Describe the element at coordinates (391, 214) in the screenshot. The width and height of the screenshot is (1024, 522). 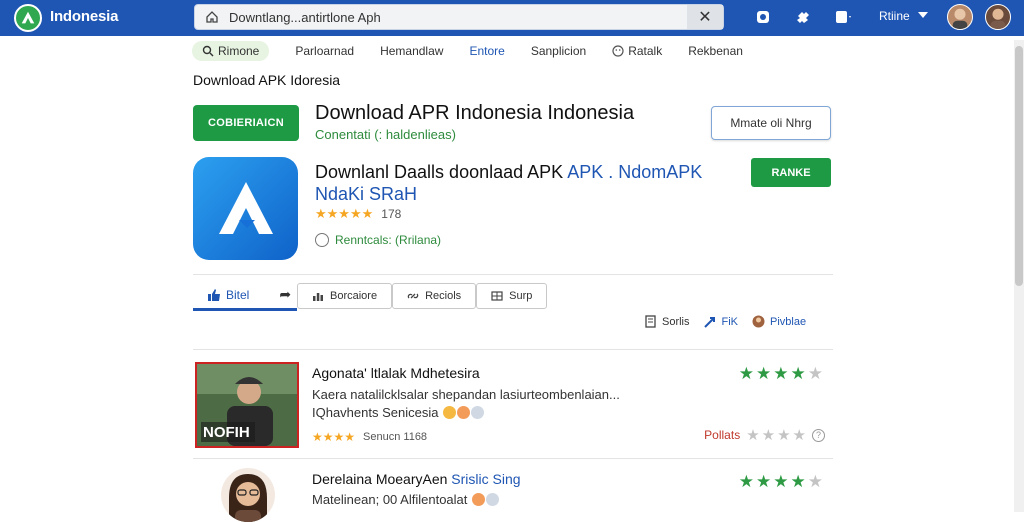
I see `rating-count: 178` at that location.